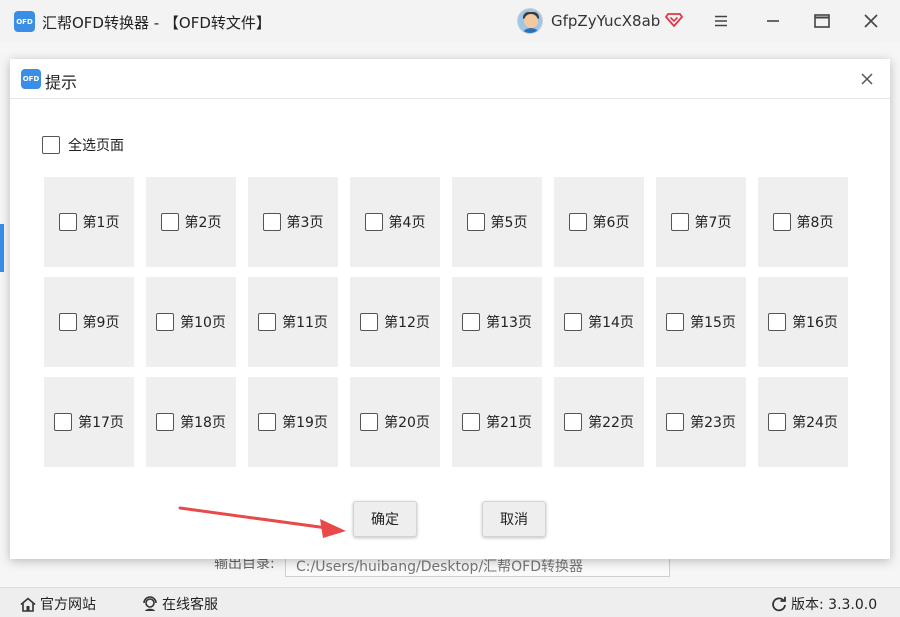 Image resolution: width=900 pixels, height=617 pixels. What do you see at coordinates (450, 602) in the screenshot?
I see `statusbar: 官方网站 在线客服 版本: 3.3.0.0` at bounding box center [450, 602].